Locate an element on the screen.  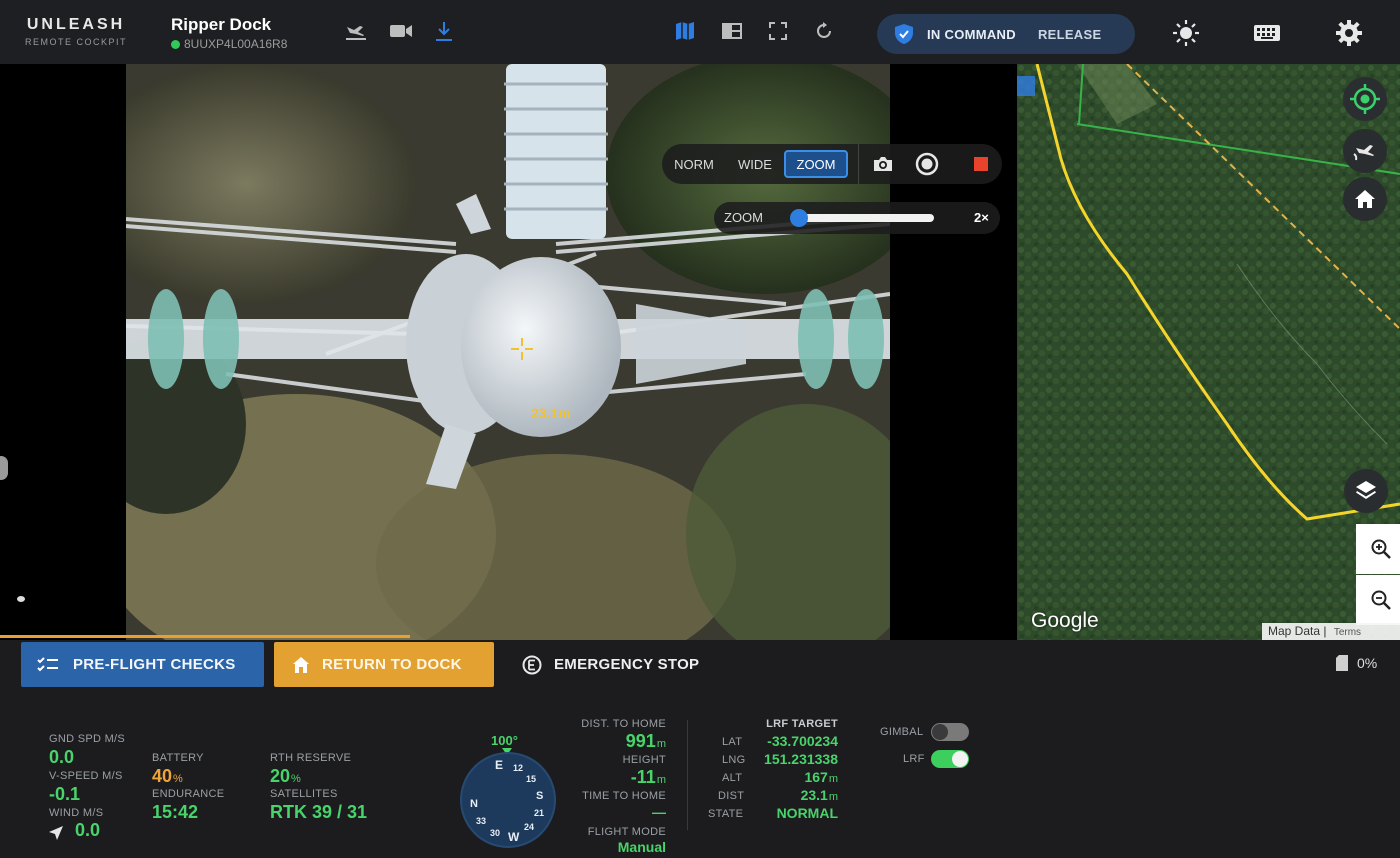
video-camera-icon is located at coordinates (401, 31).